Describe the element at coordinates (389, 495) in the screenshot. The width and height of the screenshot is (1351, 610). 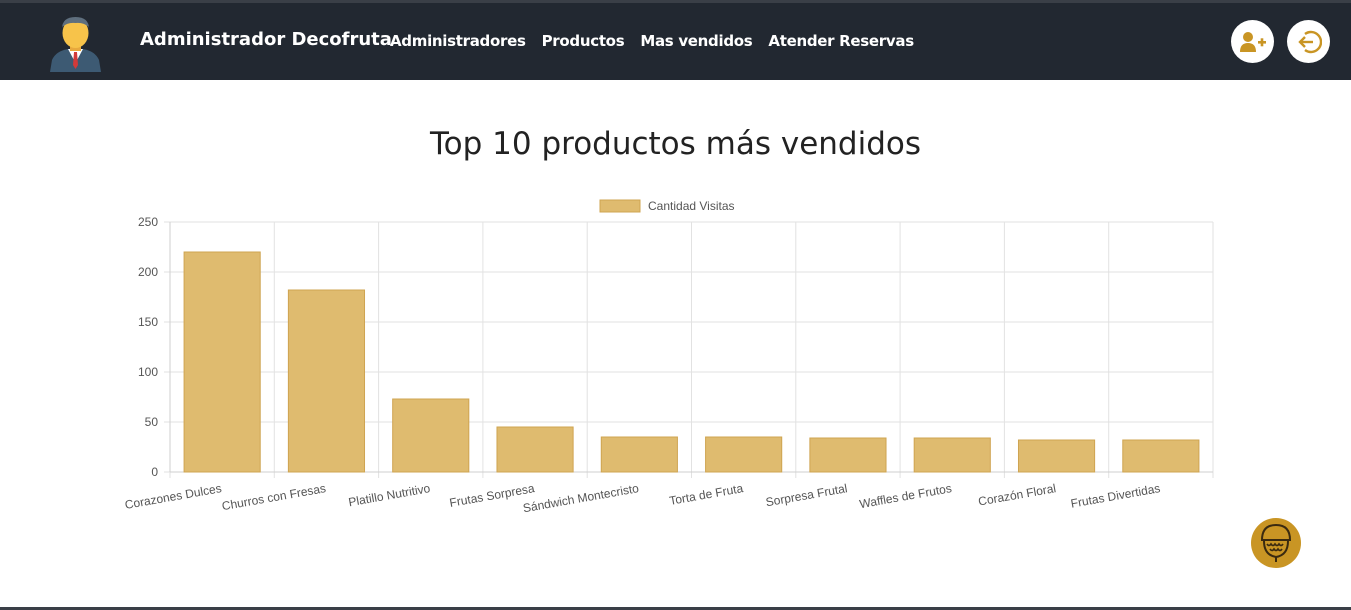
I see `x-tick-label: Platillo Nutritivo` at that location.